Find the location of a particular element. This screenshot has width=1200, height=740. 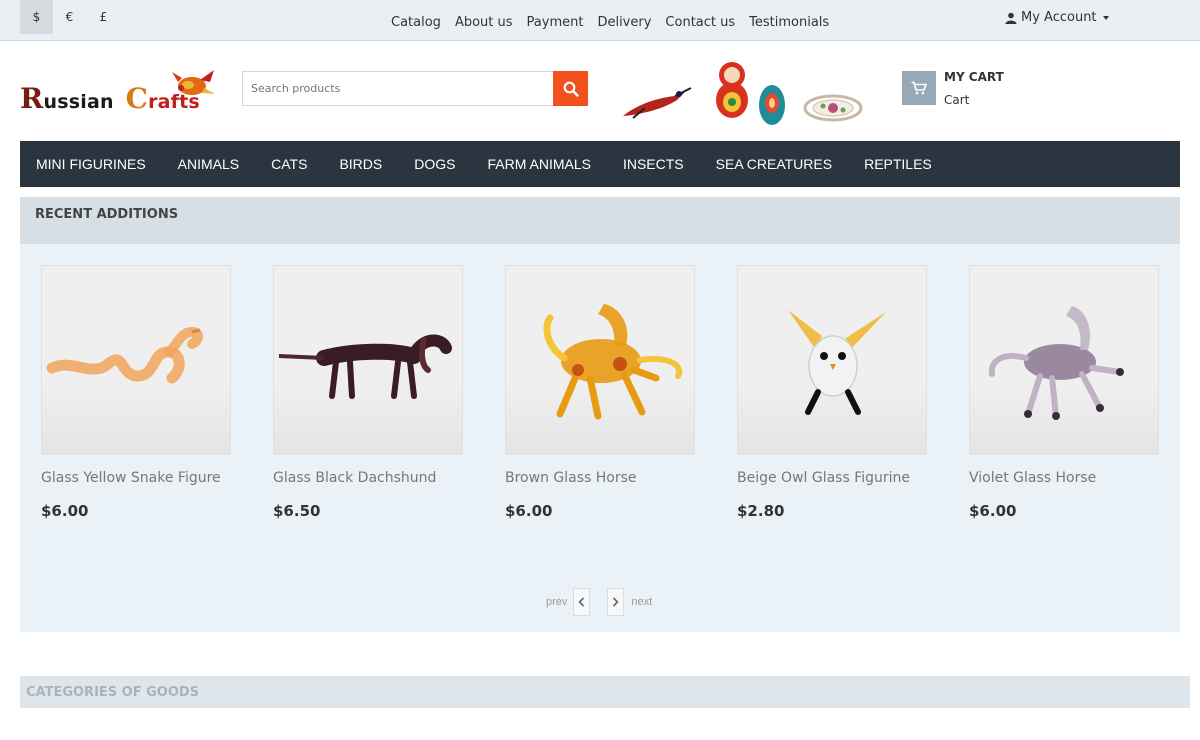

pager-prev-label: prev is located at coordinates (556, 602).